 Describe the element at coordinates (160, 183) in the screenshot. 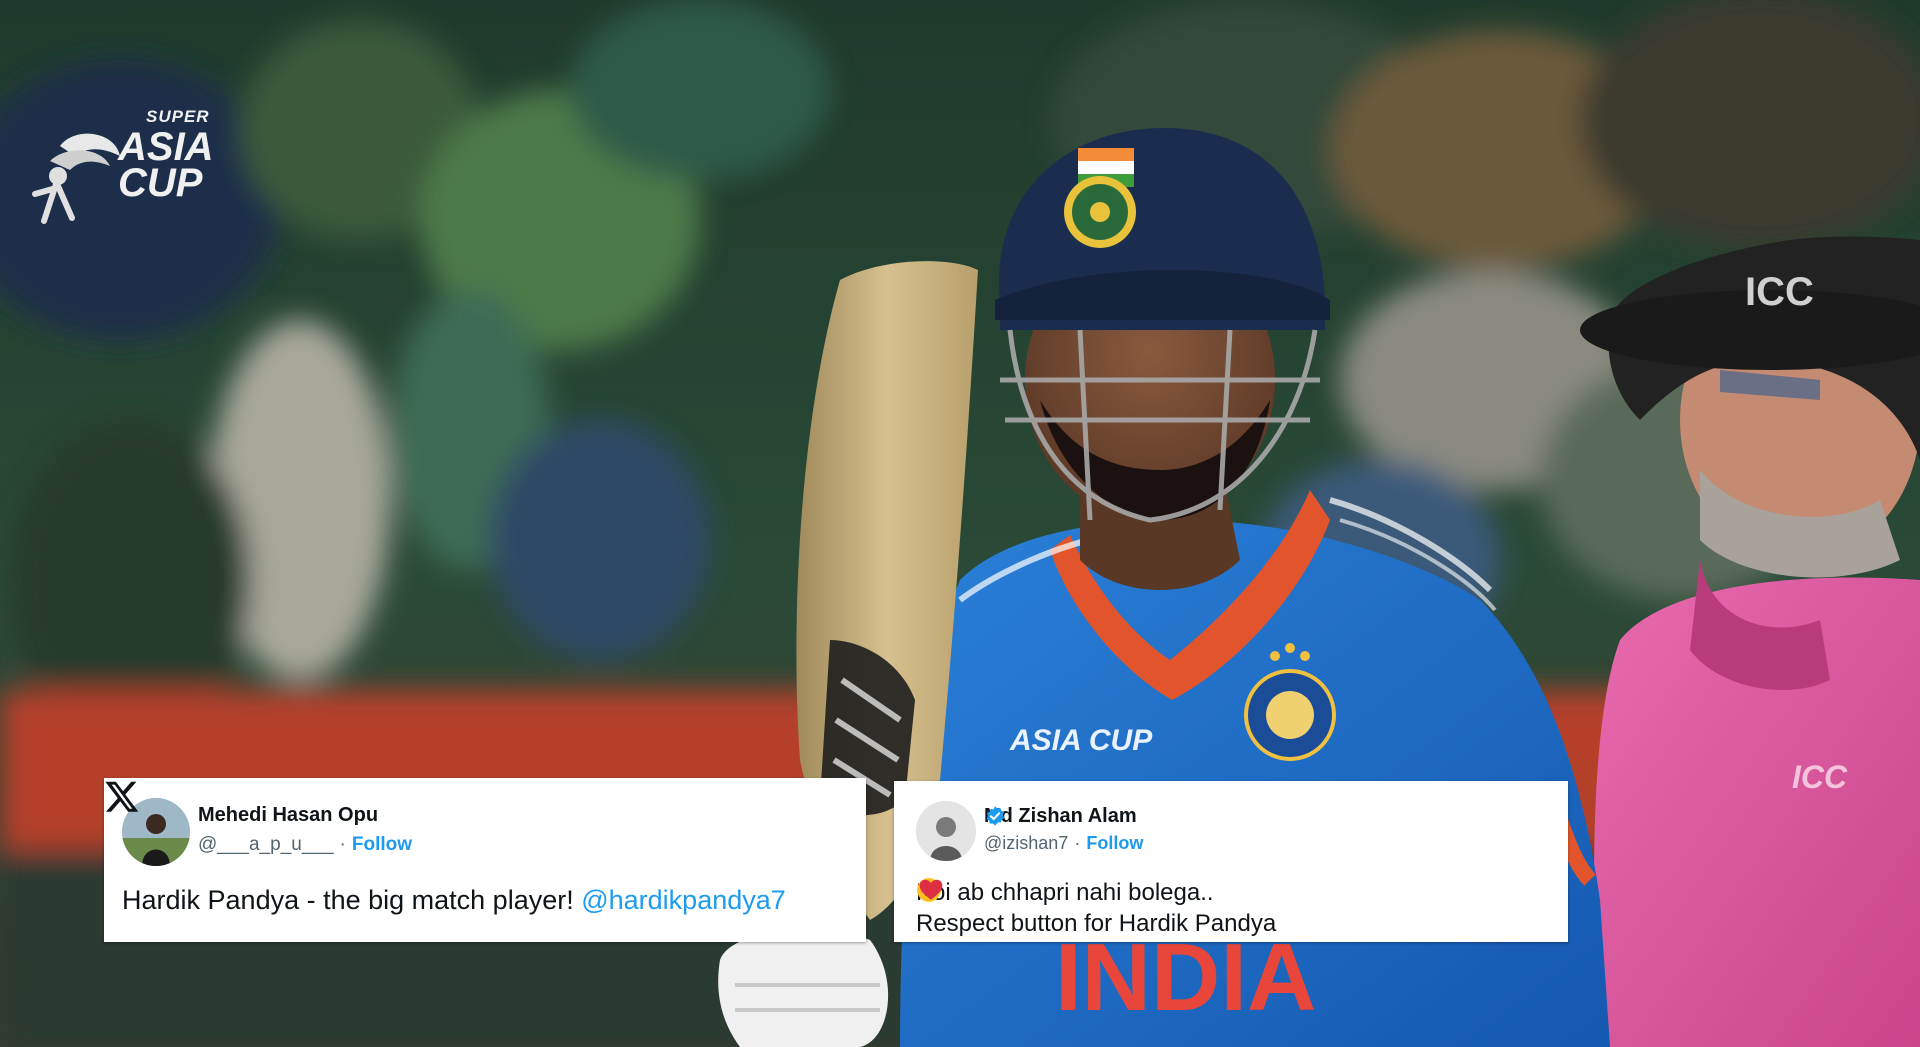

I see `logo-cup-text: CUP` at that location.